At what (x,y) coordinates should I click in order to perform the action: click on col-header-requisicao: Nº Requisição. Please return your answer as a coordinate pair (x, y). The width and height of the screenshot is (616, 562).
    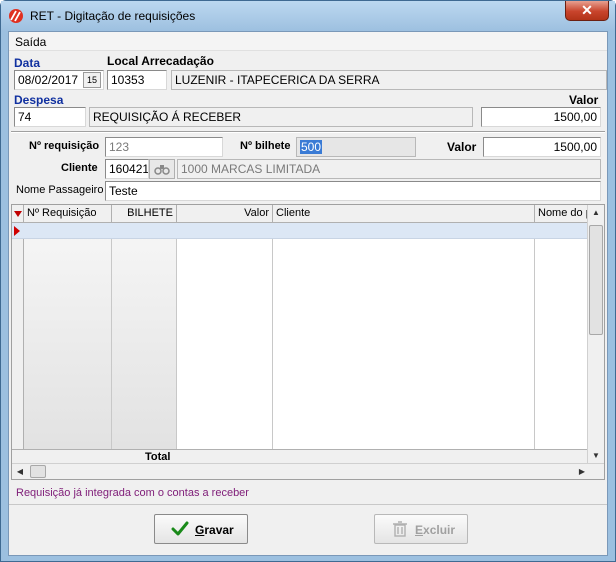
    Looking at the image, I should click on (68, 214).